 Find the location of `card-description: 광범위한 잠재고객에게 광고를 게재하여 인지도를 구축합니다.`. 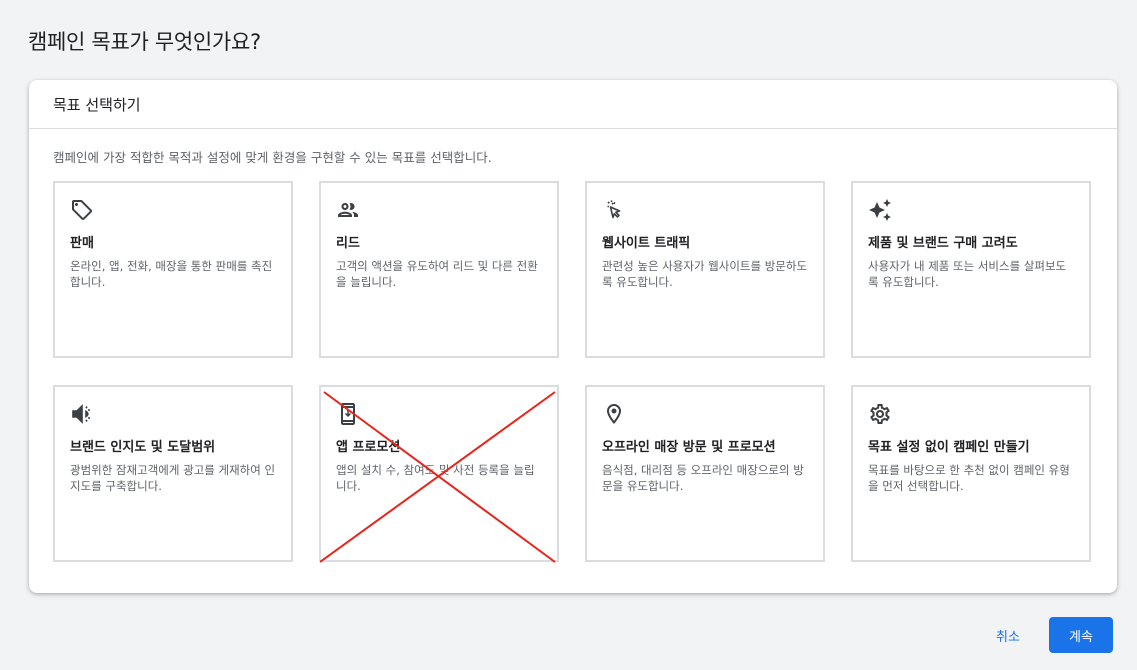

card-description: 광범위한 잠재고객에게 광고를 게재하여 인지도를 구축합니다. is located at coordinates (173, 478).